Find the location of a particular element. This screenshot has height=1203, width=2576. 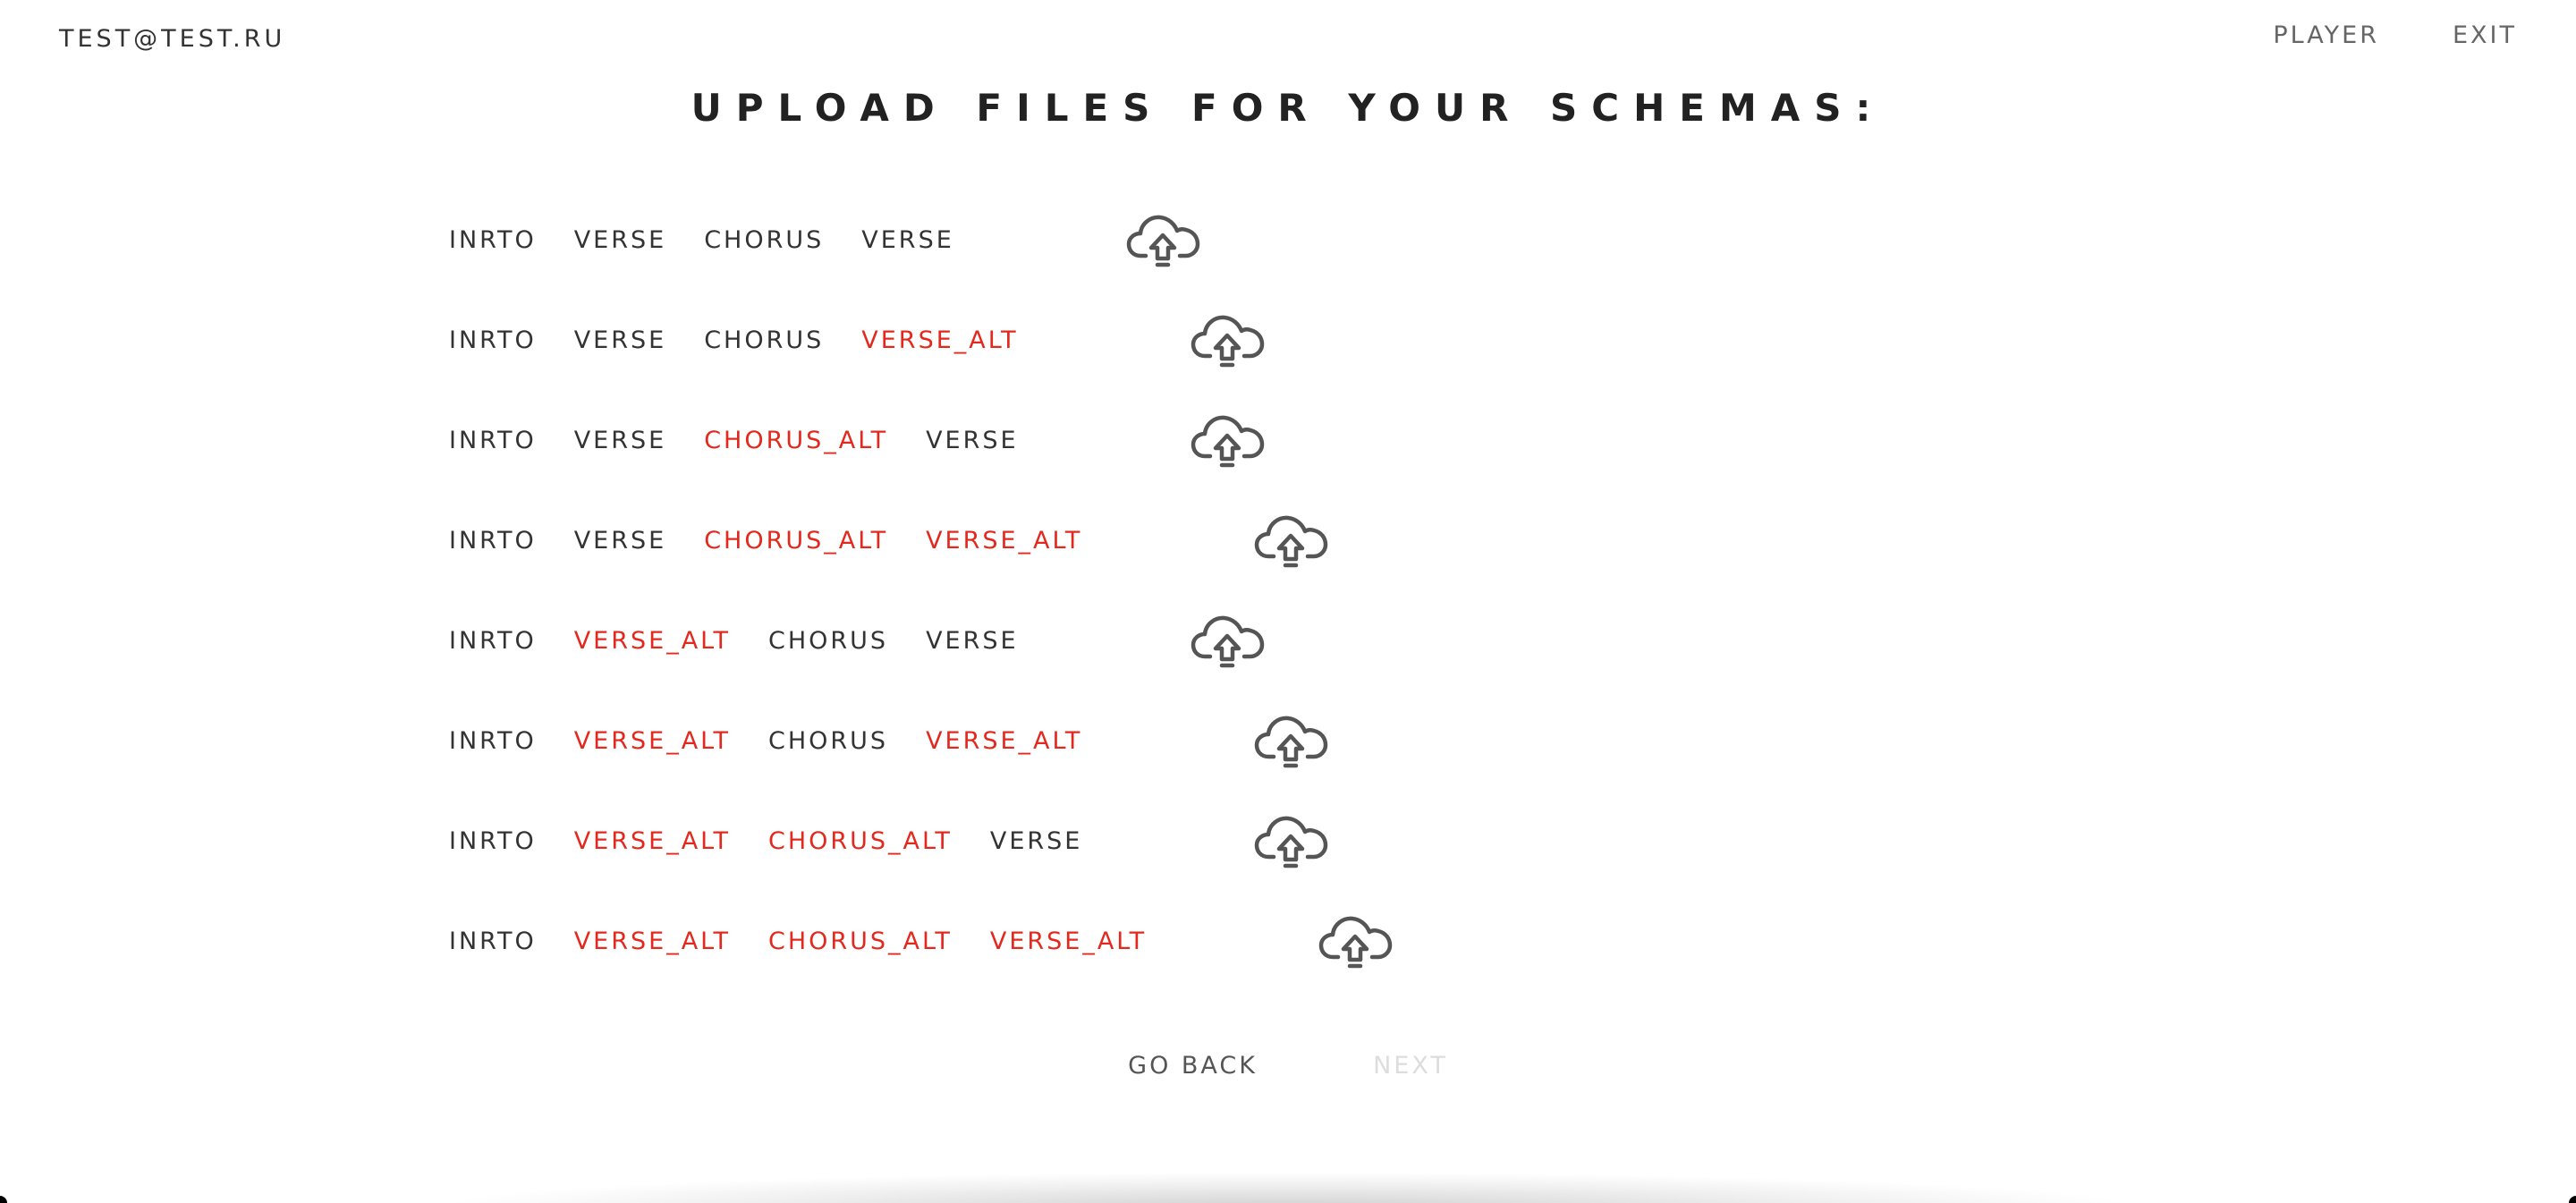

schema-row: INRTO VERSE CHORUS_ALT VERSE is located at coordinates (752, 440).